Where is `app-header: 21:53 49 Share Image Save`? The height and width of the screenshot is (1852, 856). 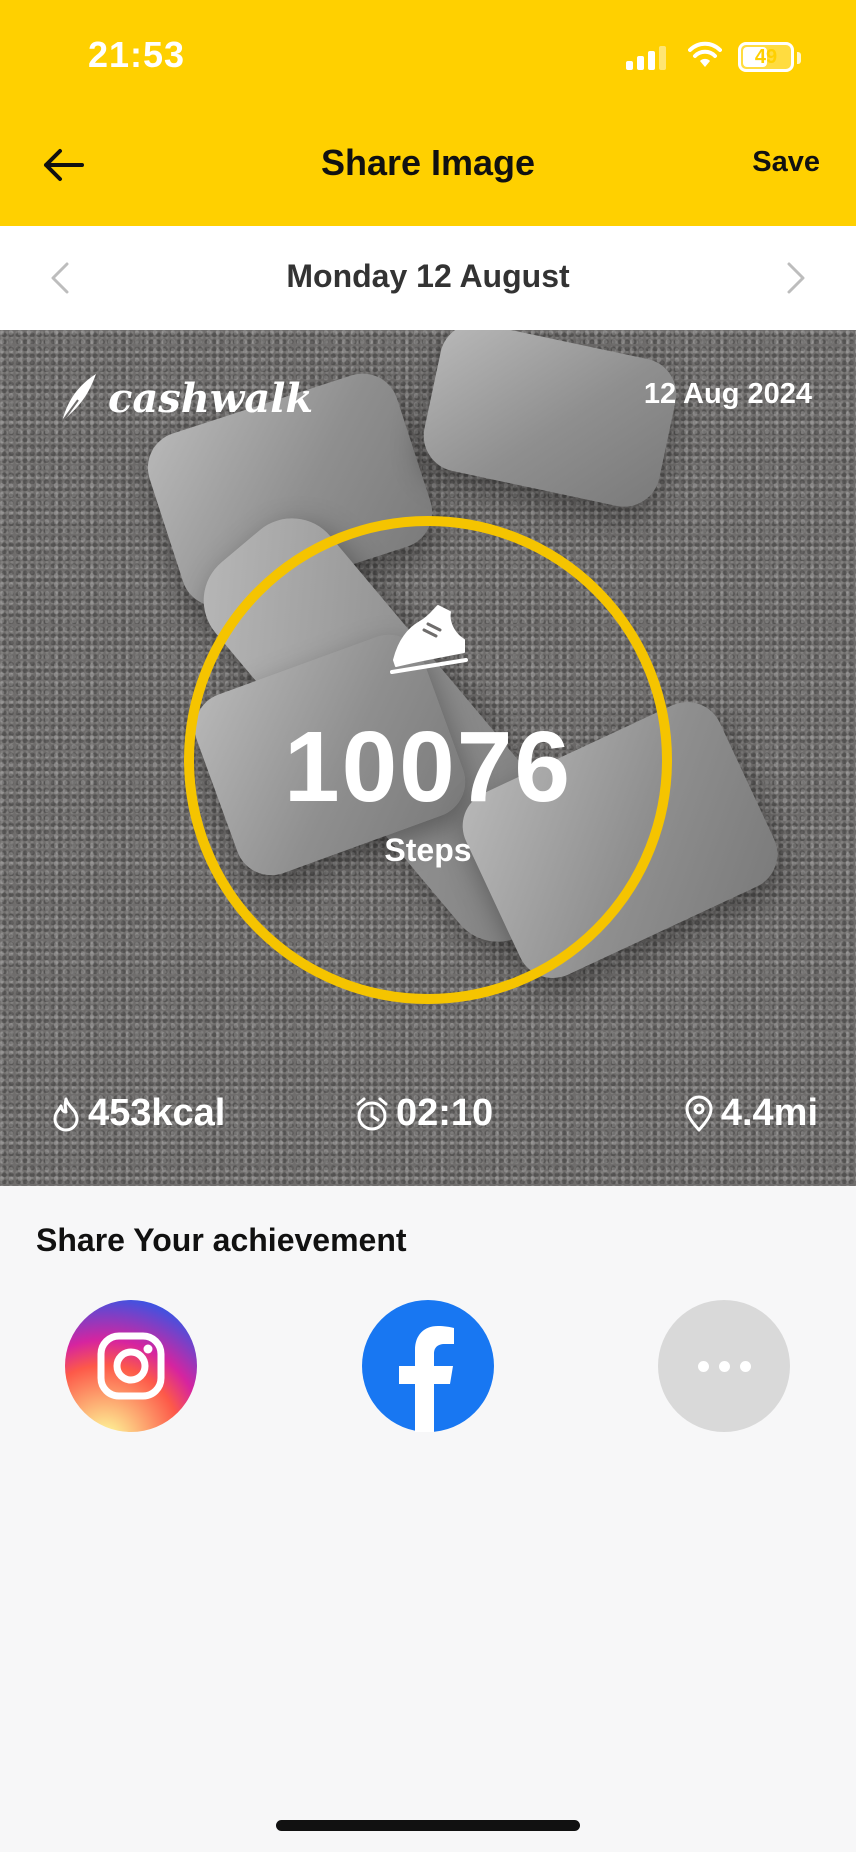 app-header: 21:53 49 Share Image Save is located at coordinates (428, 113).